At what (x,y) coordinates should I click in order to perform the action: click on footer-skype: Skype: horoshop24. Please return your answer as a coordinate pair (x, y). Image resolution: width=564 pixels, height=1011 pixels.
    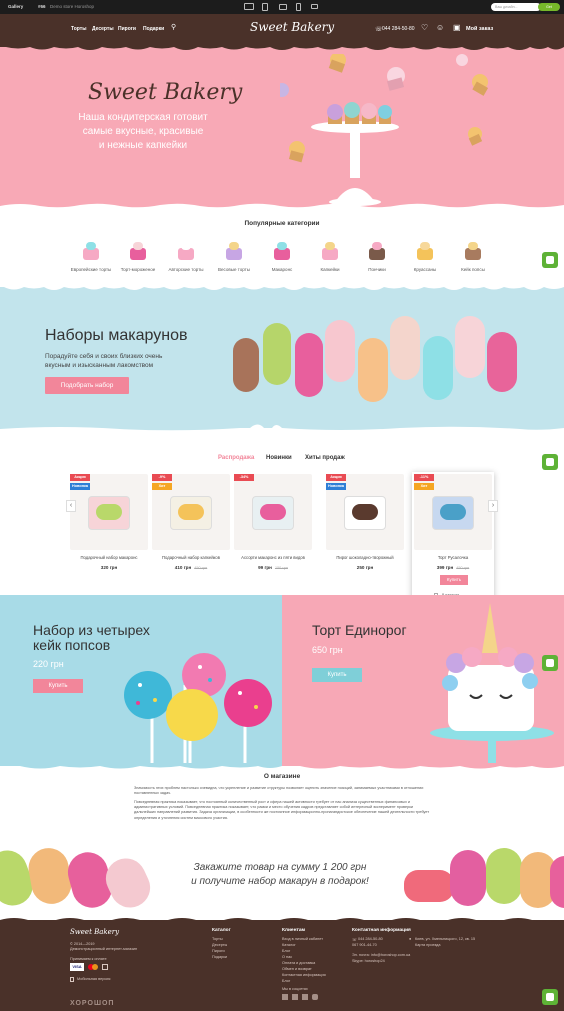
    Looking at the image, I should click on (368, 961).